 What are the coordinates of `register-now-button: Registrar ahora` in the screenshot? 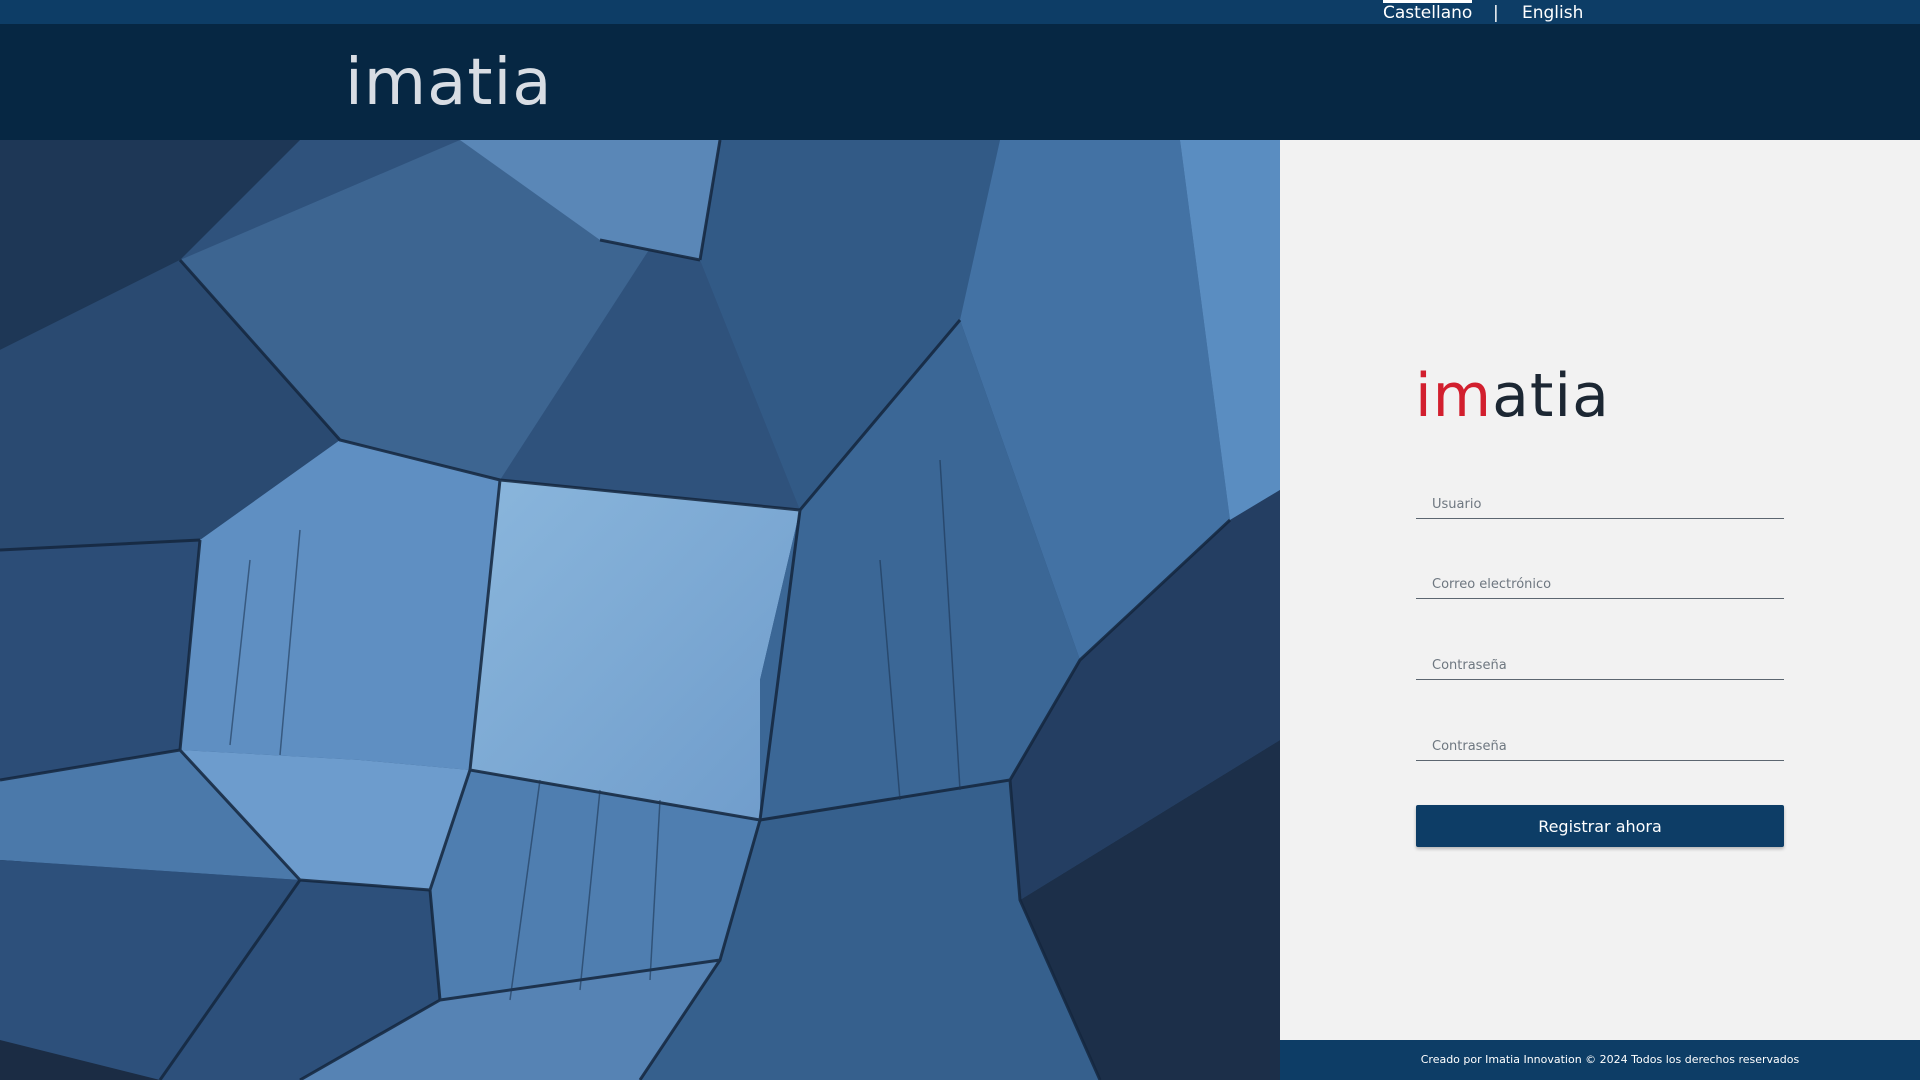 It's located at (1600, 826).